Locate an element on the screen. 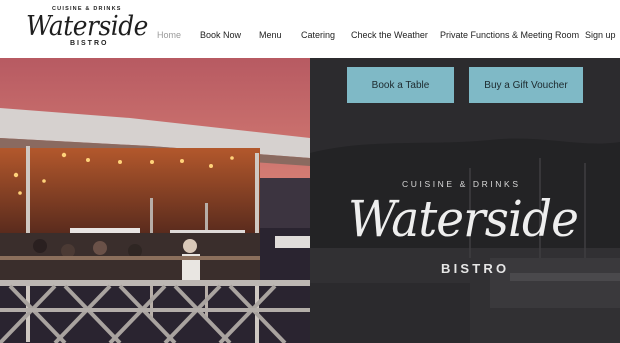 Image resolution: width=620 pixels, height=343 pixels. hero-brand-subtitle: BISTRO is located at coordinates (475, 268).